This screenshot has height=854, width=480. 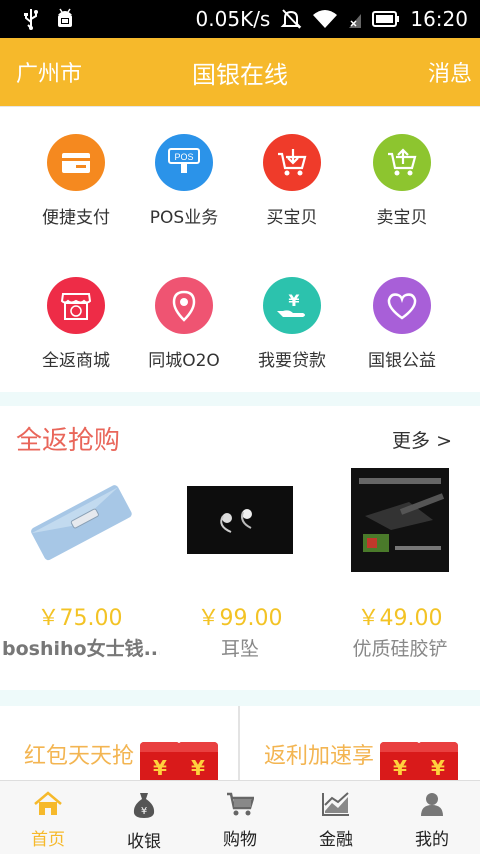 What do you see at coordinates (240, 520) in the screenshot?
I see `earrings-image` at bounding box center [240, 520].